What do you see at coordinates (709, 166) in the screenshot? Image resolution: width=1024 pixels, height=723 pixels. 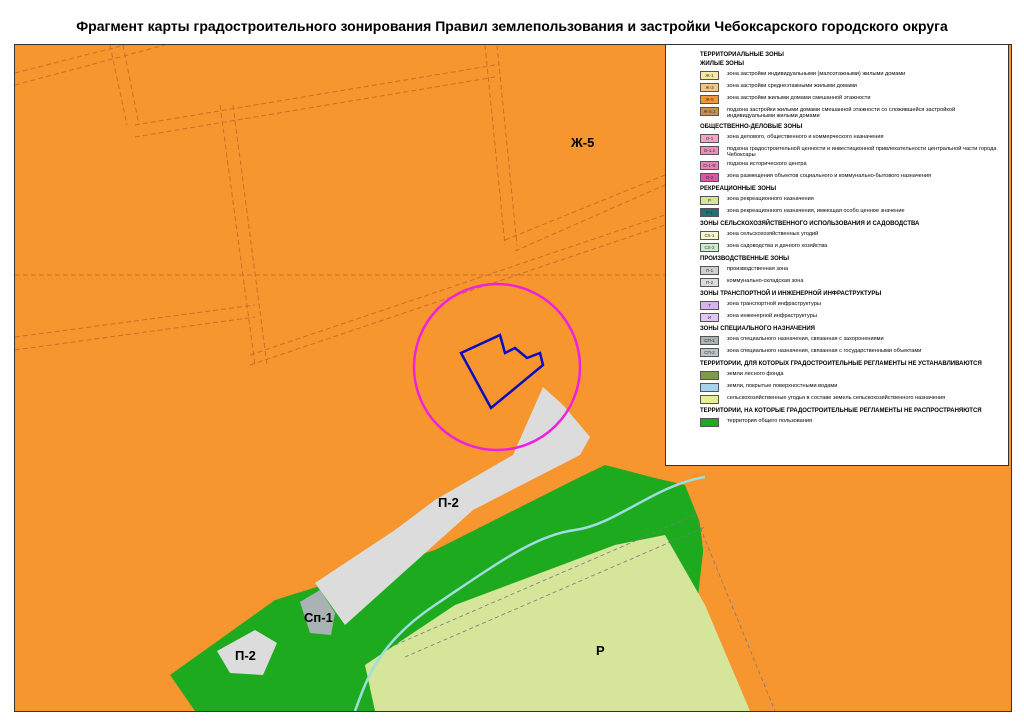 I see `legend-swatch: О-1-Ф` at bounding box center [709, 166].